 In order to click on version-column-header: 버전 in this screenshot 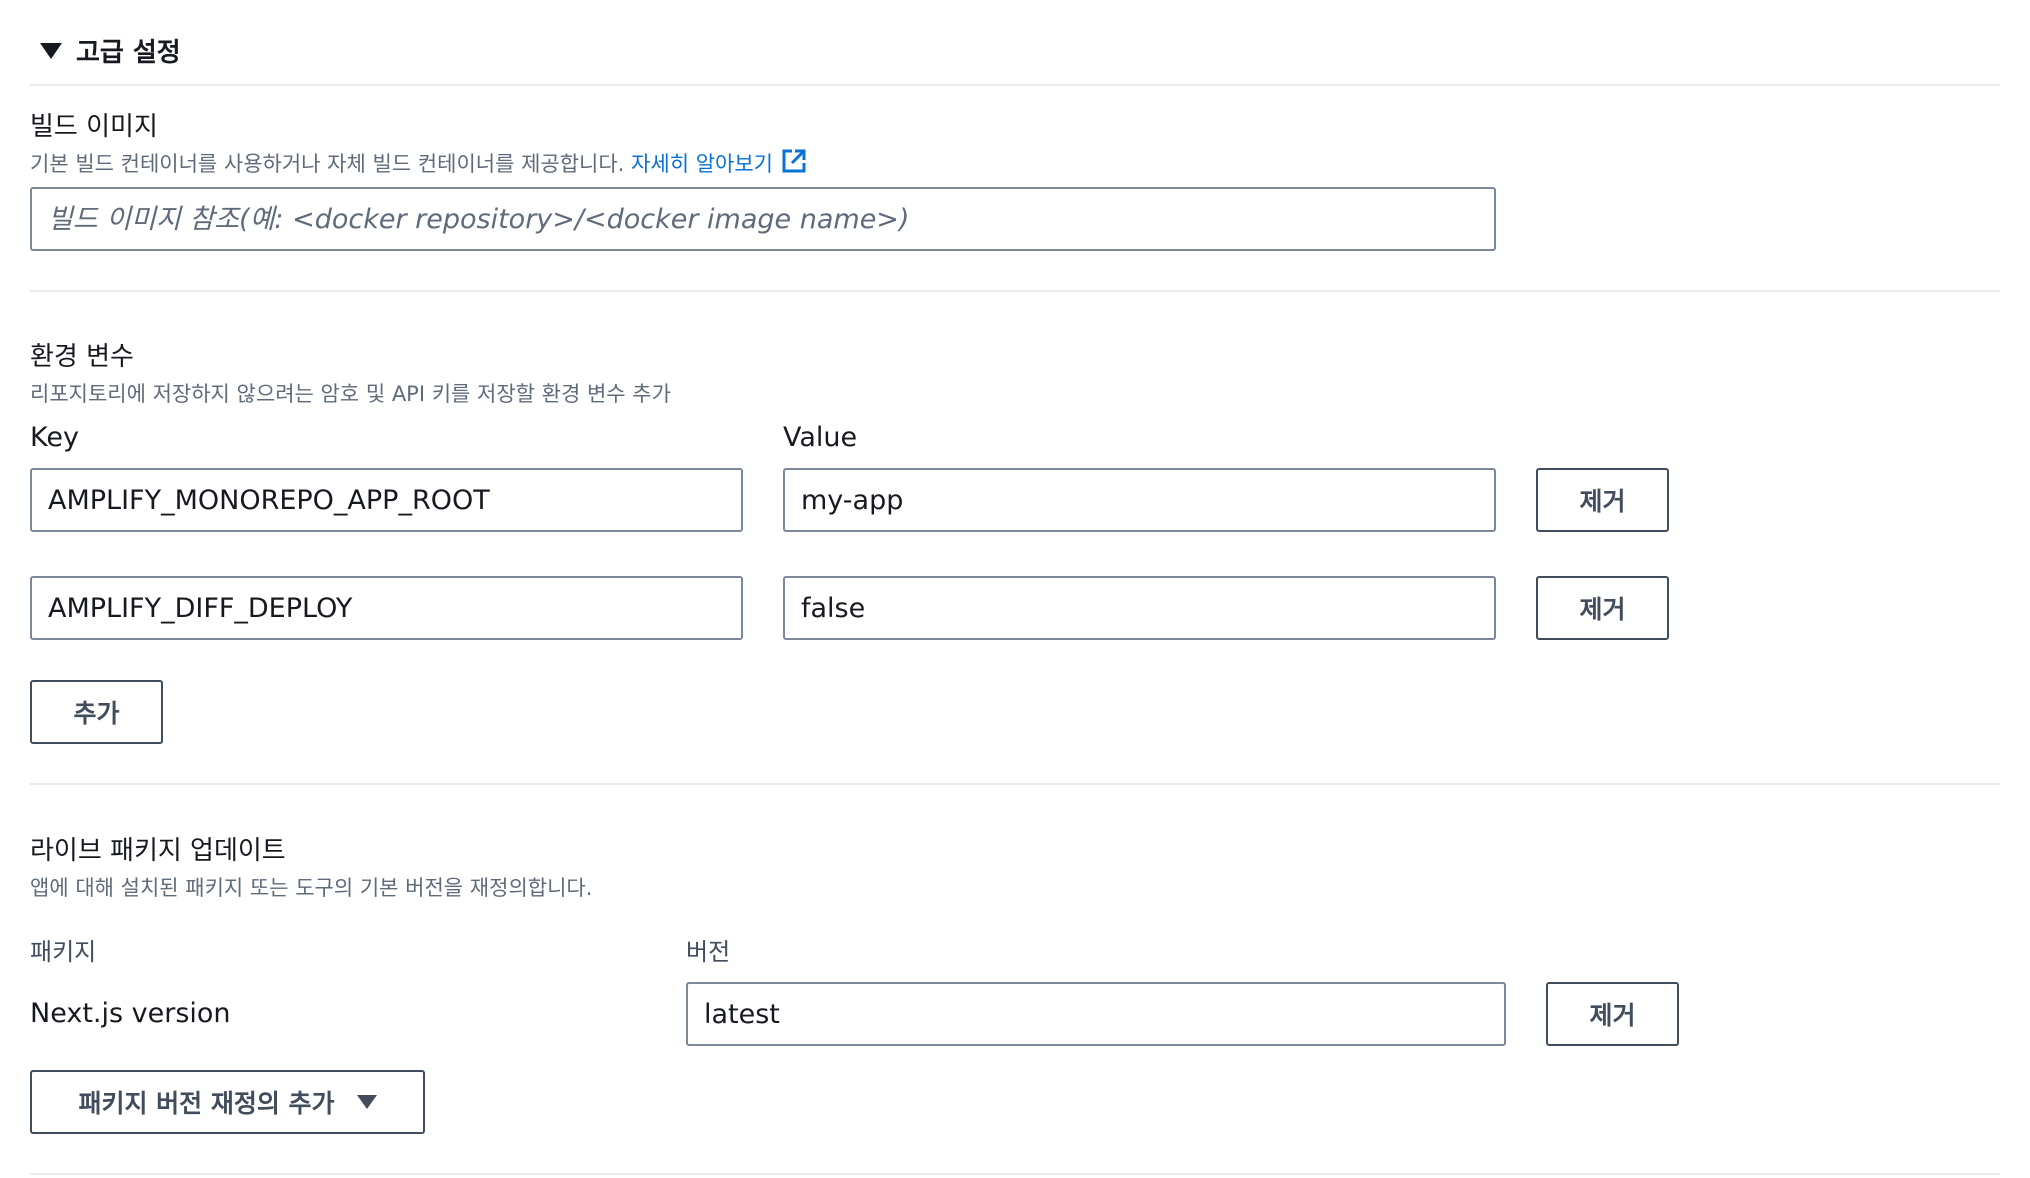, I will do `click(708, 952)`.